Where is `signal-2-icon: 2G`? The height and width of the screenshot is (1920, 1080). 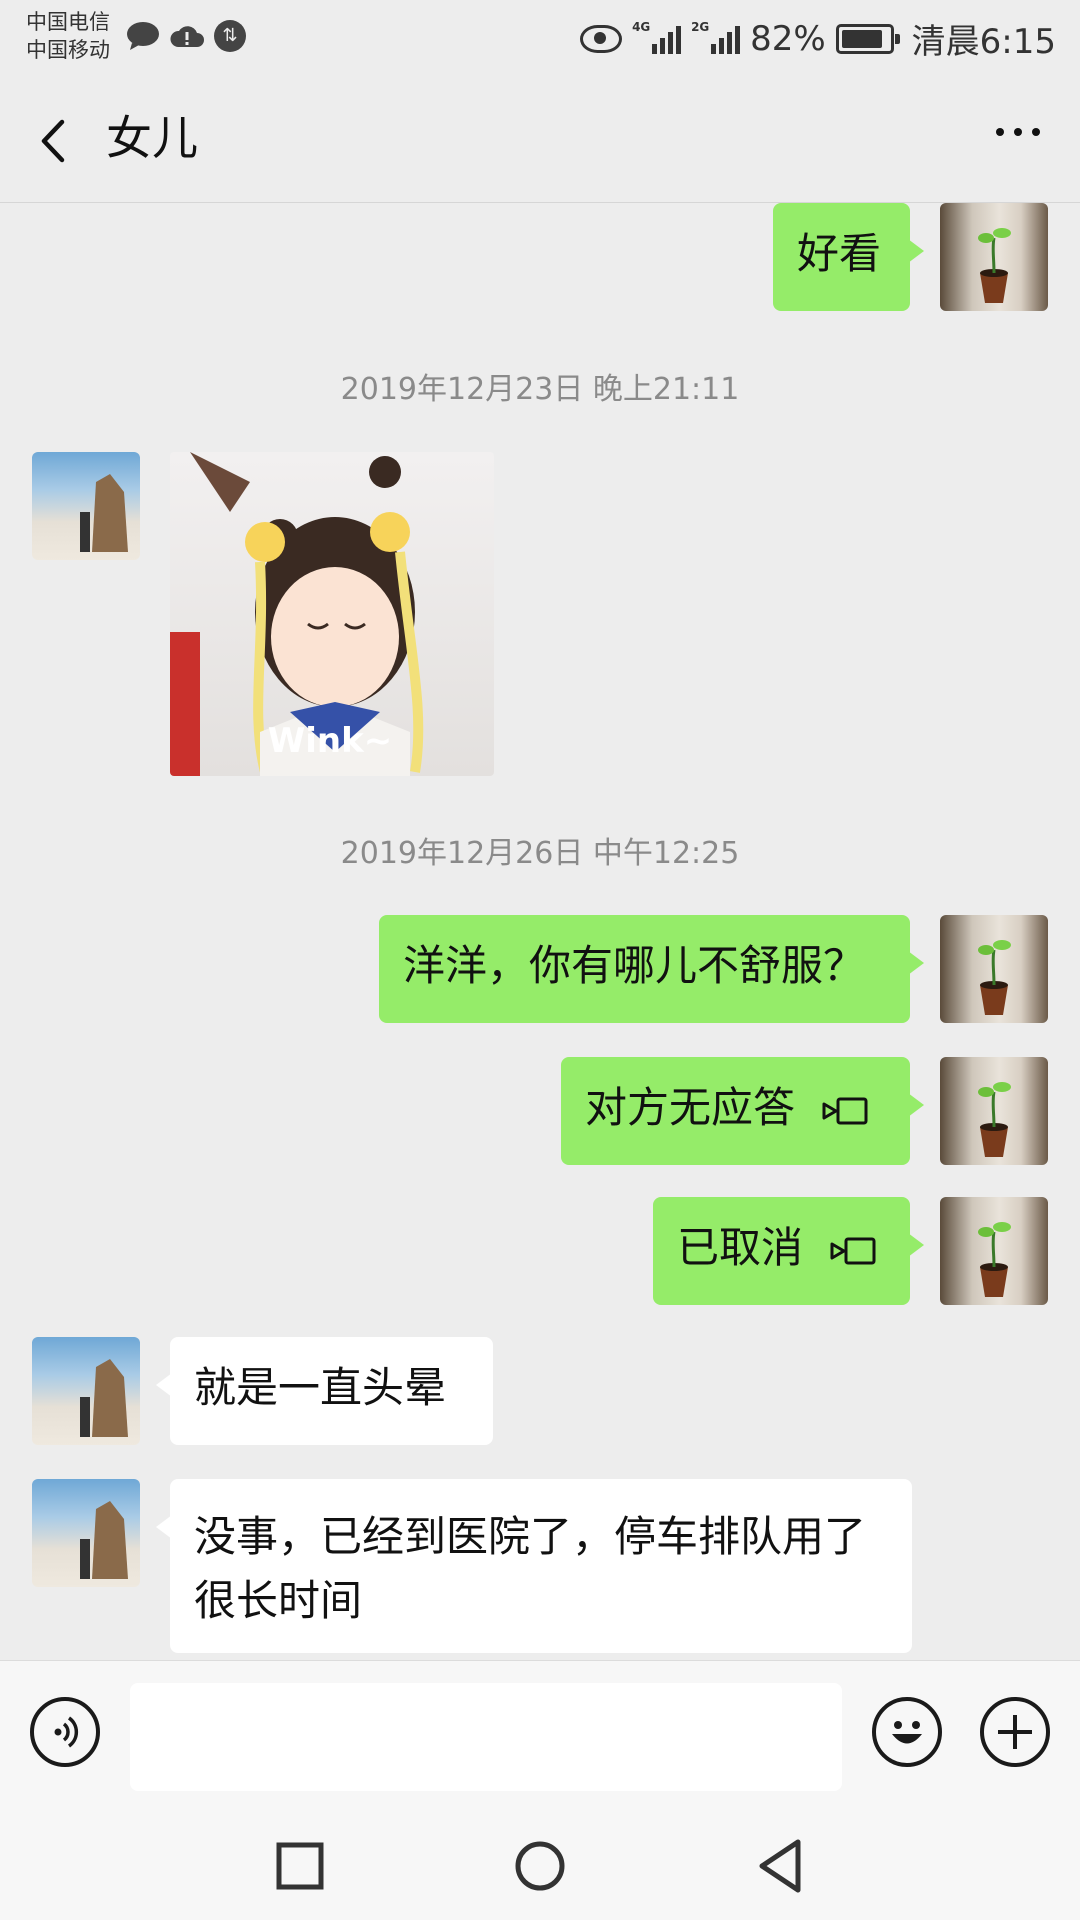 signal-2-icon: 2G is located at coordinates (716, 37).